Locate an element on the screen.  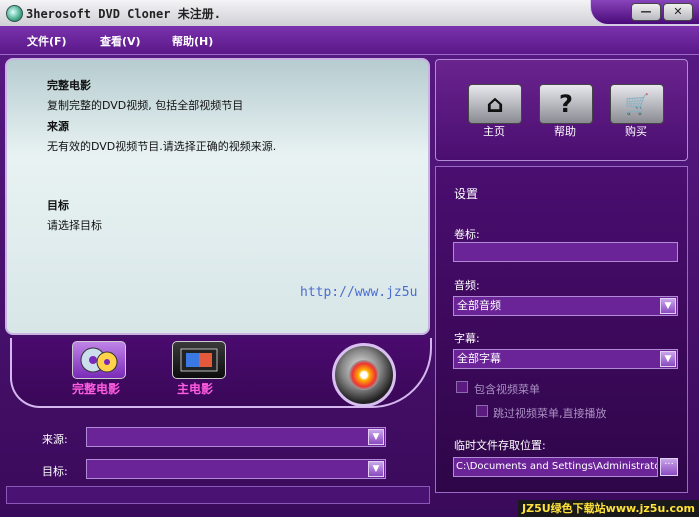
help-label: 帮助 is located at coordinates (565, 131).